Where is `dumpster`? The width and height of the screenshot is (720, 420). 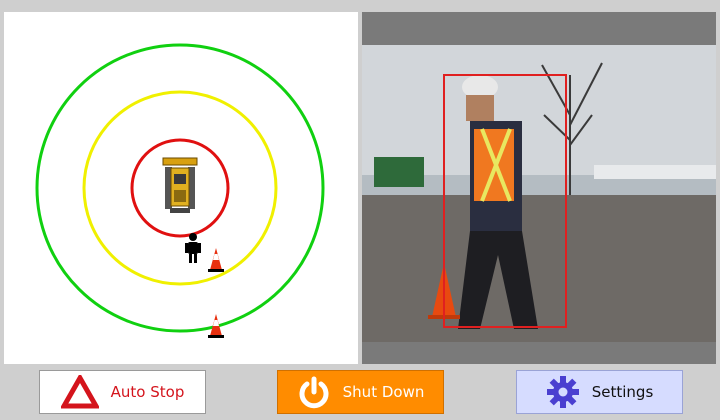 dumpster is located at coordinates (399, 172).